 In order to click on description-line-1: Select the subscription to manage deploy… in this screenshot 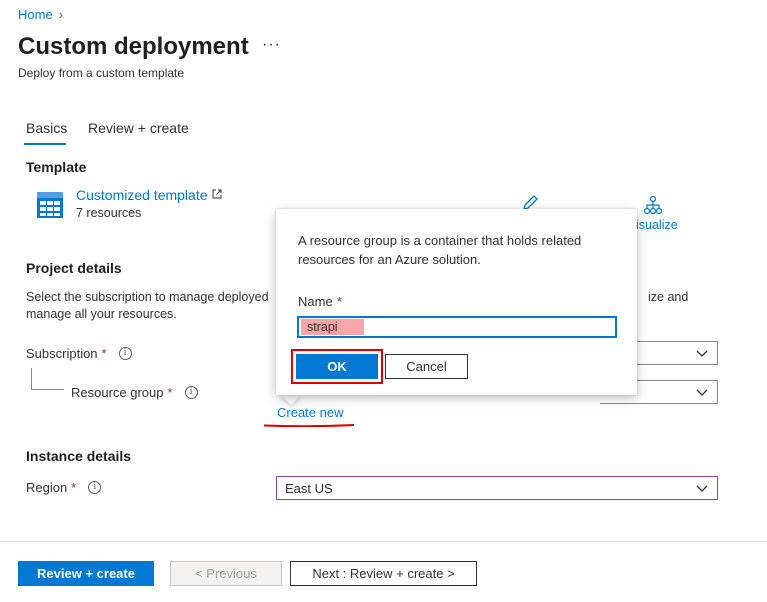, I will do `click(147, 297)`.